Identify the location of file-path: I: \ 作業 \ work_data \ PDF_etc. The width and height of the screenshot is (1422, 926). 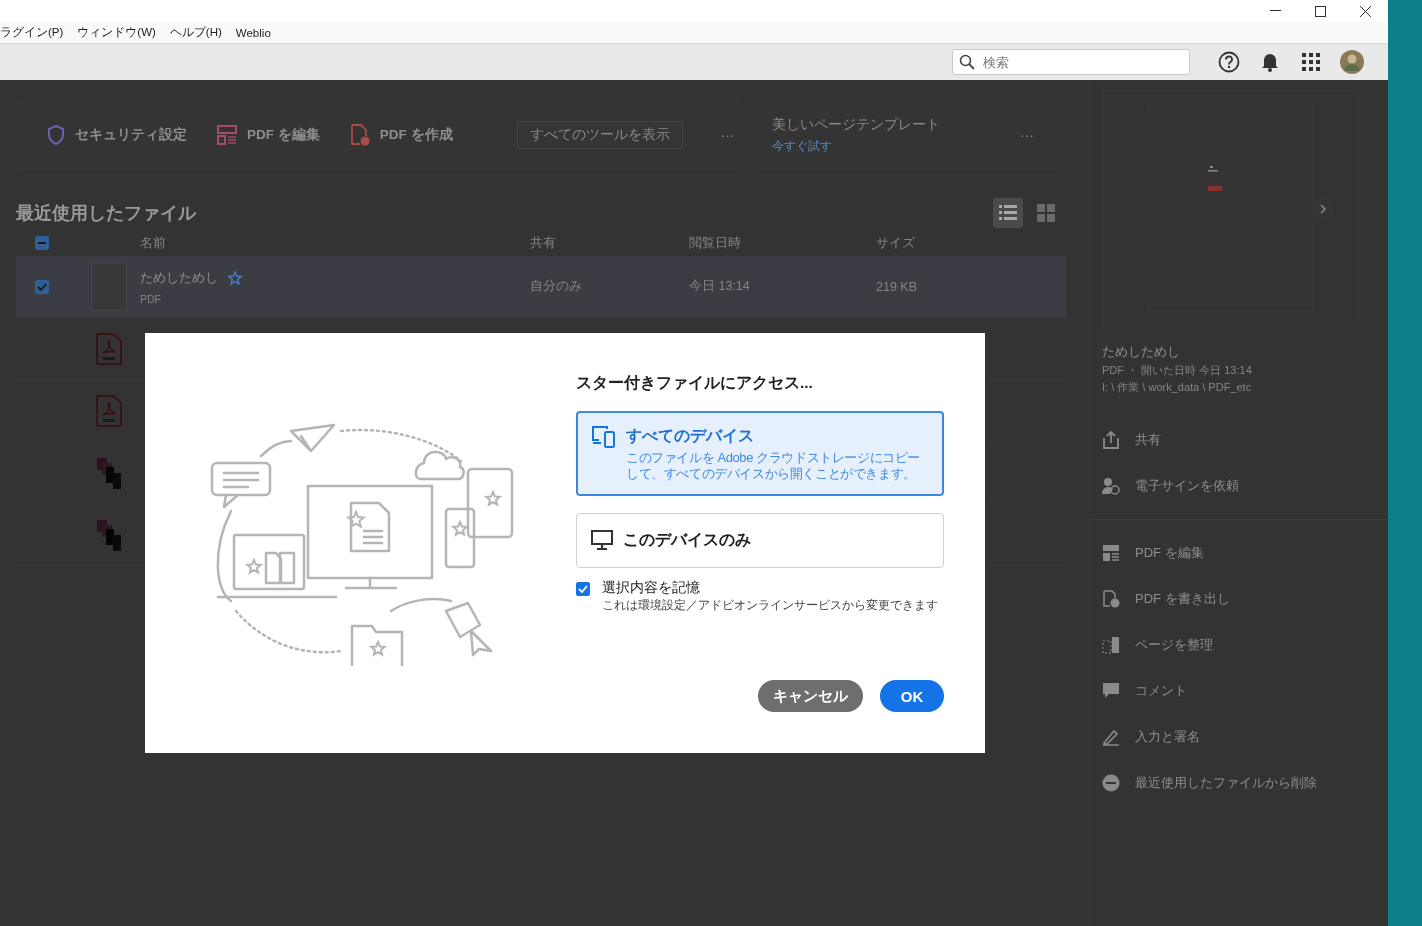
(1177, 387).